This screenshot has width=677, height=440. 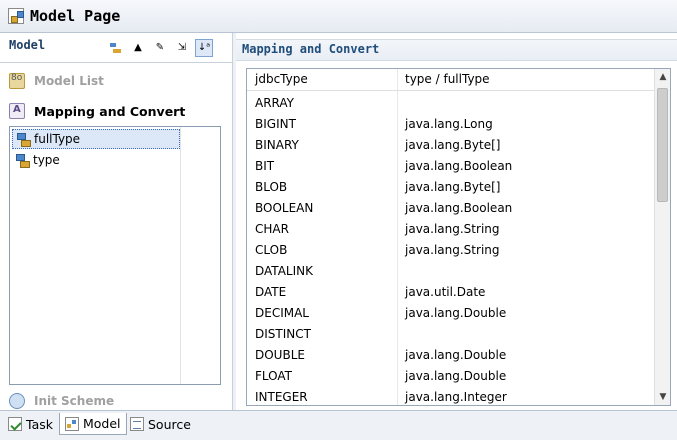 I want to click on section-init-scheme-label: Init Scheme, so click(x=74, y=401).